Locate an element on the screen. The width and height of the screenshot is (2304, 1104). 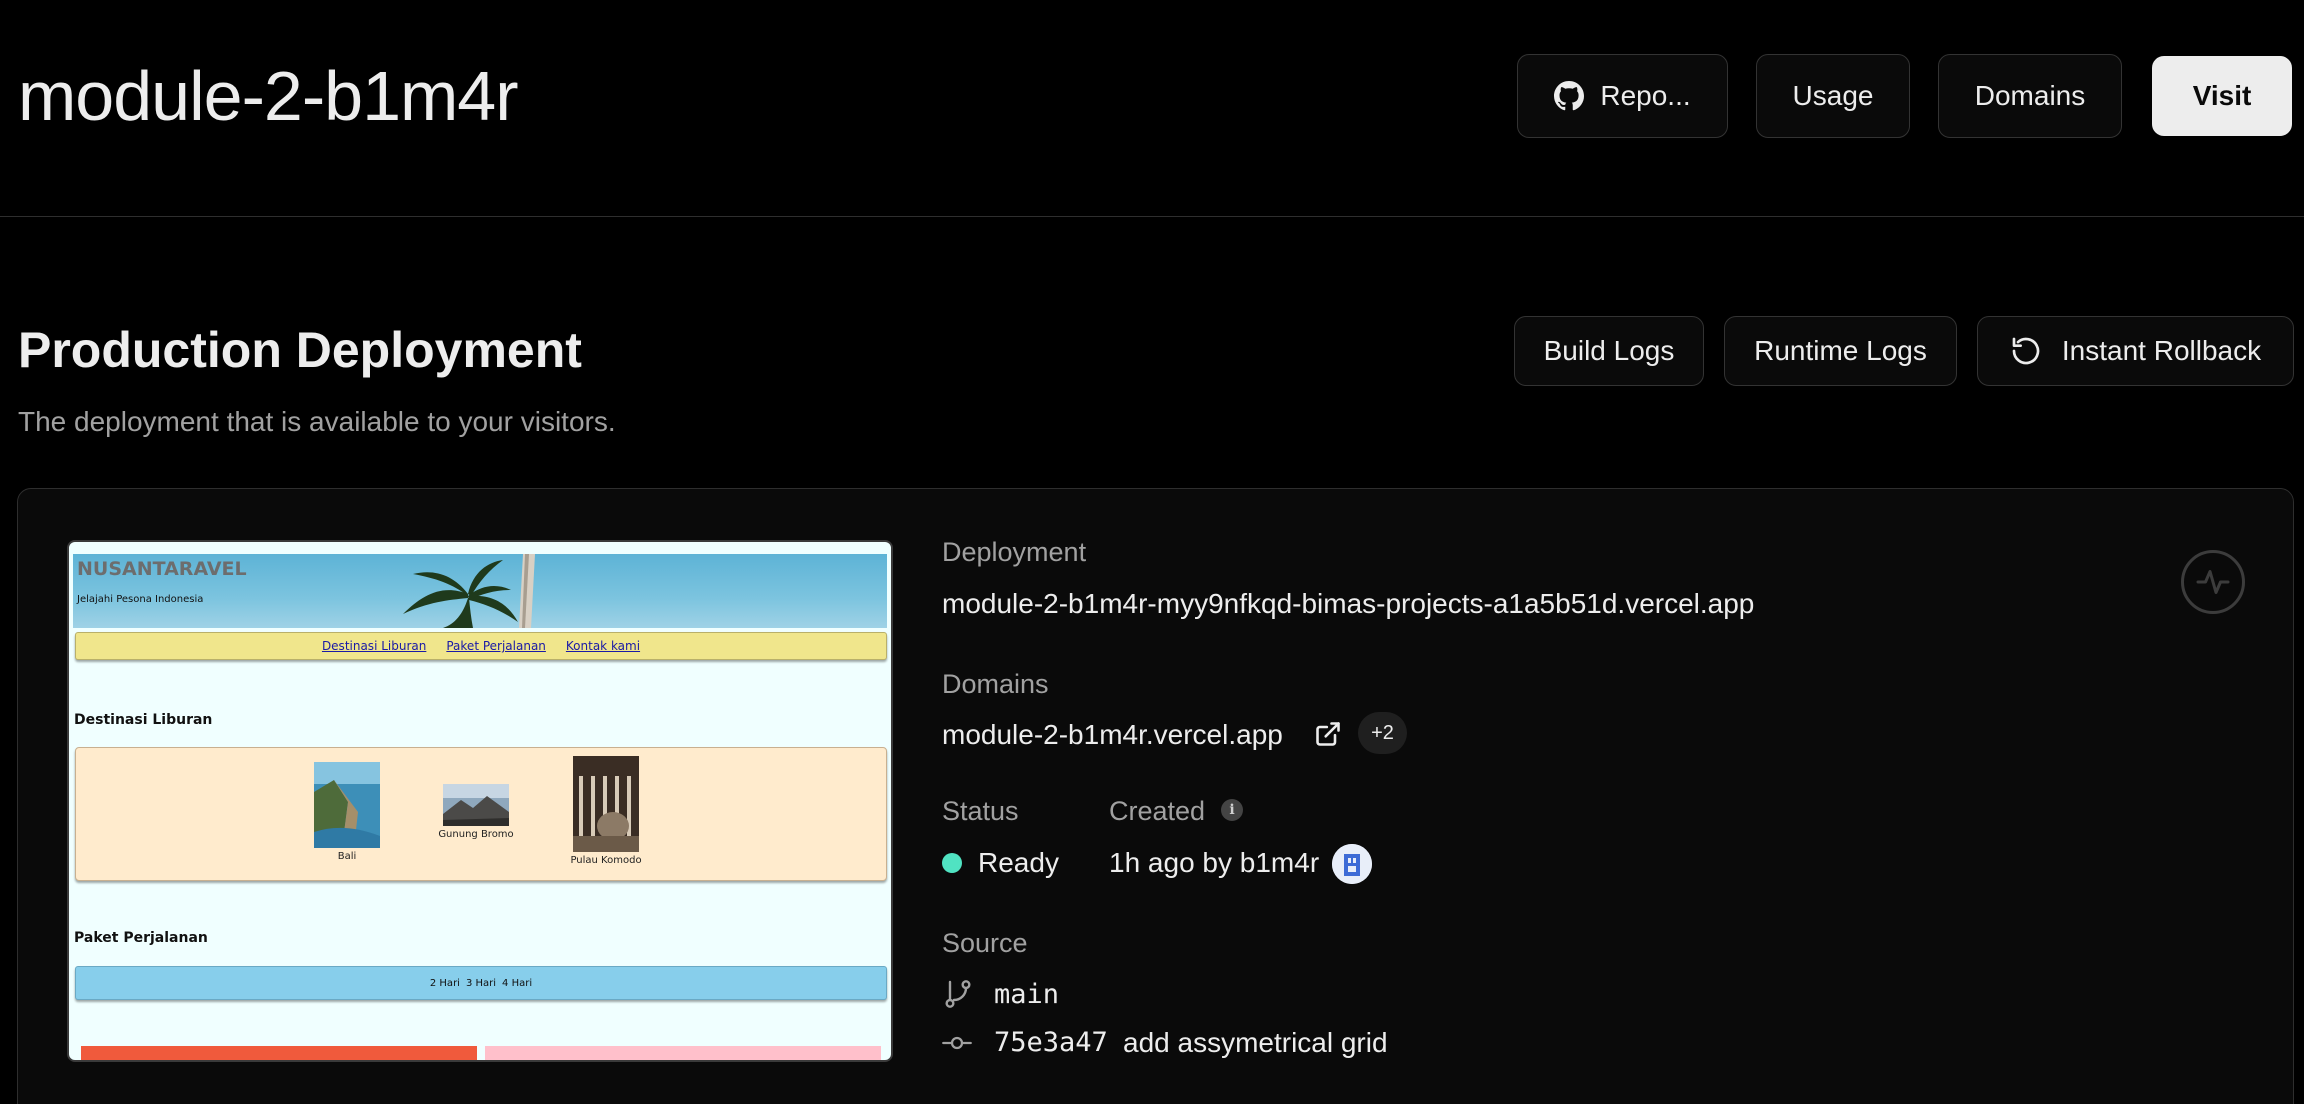
preview-brand: NUSANTARAVEL is located at coordinates (162, 569).